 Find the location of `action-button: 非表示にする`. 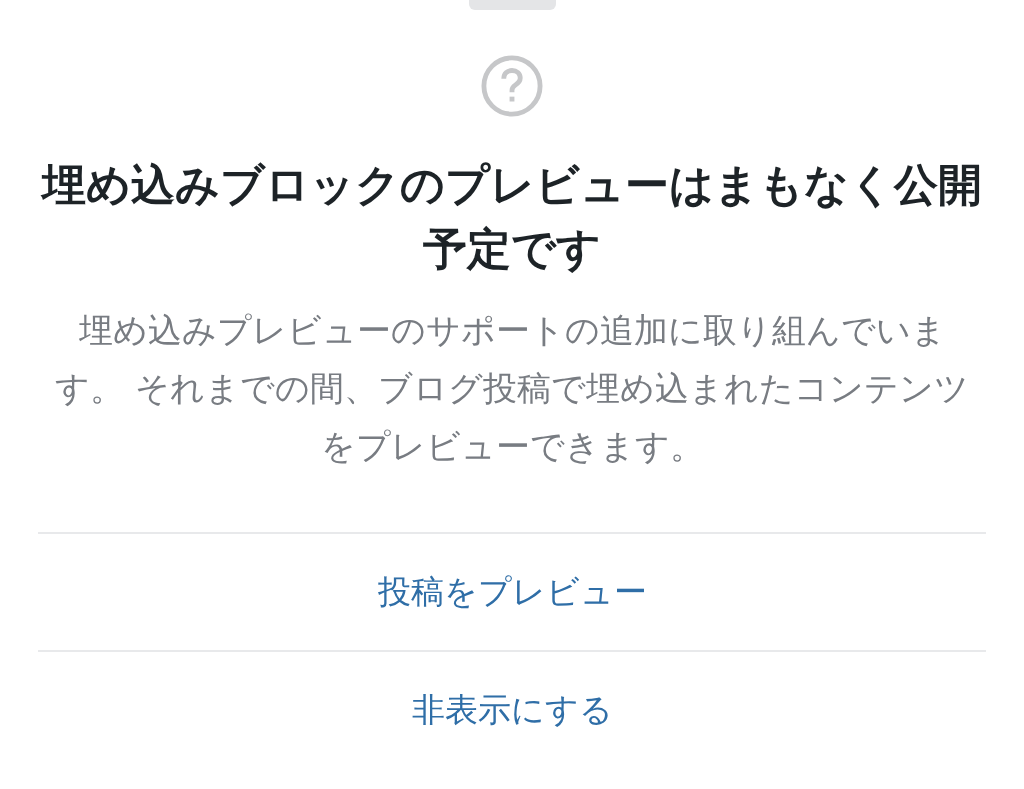

action-button: 非表示にする is located at coordinates (512, 710).